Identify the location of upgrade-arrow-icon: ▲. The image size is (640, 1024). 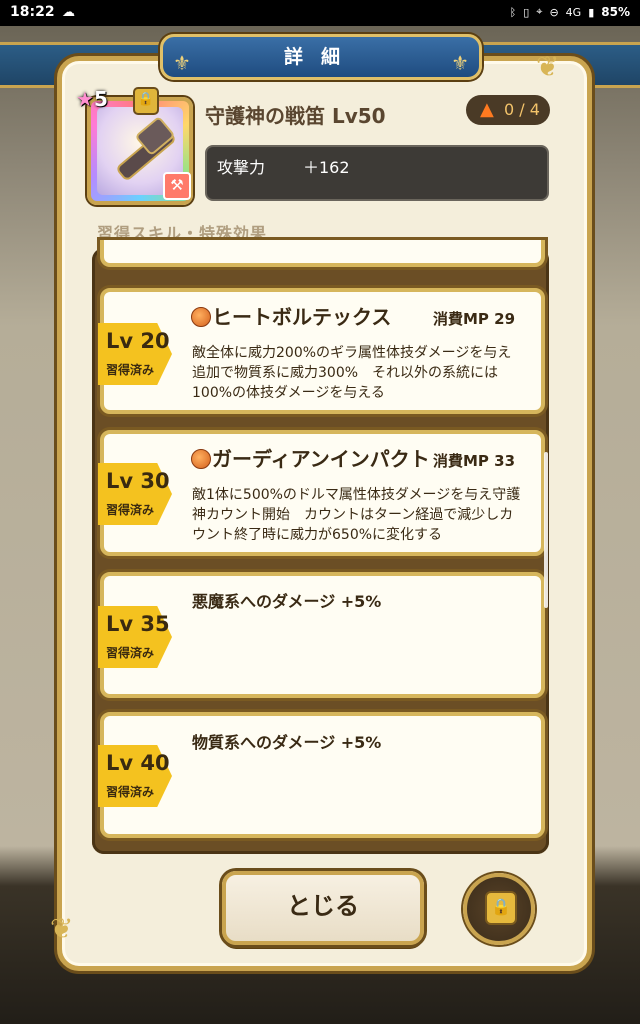
(487, 109).